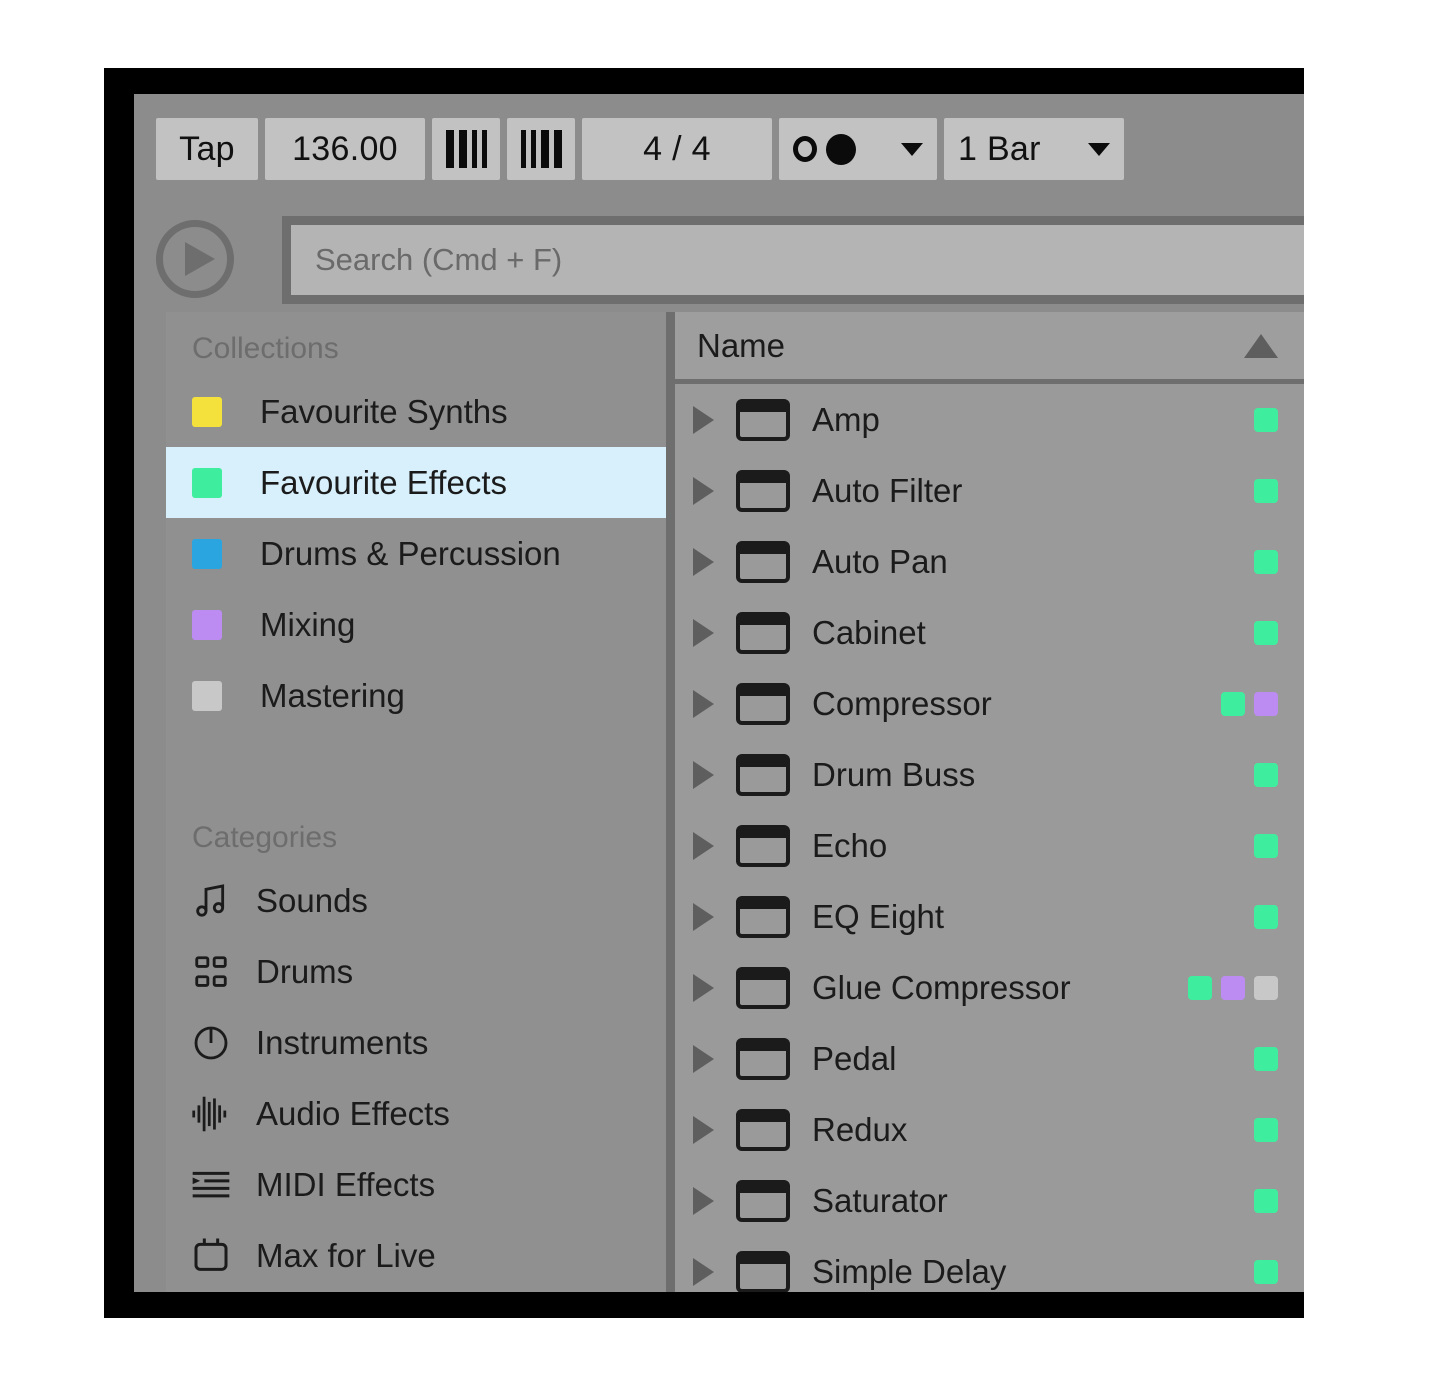 The width and height of the screenshot is (1435, 1382). I want to click on device-row: Glue Compressor, so click(989, 987).